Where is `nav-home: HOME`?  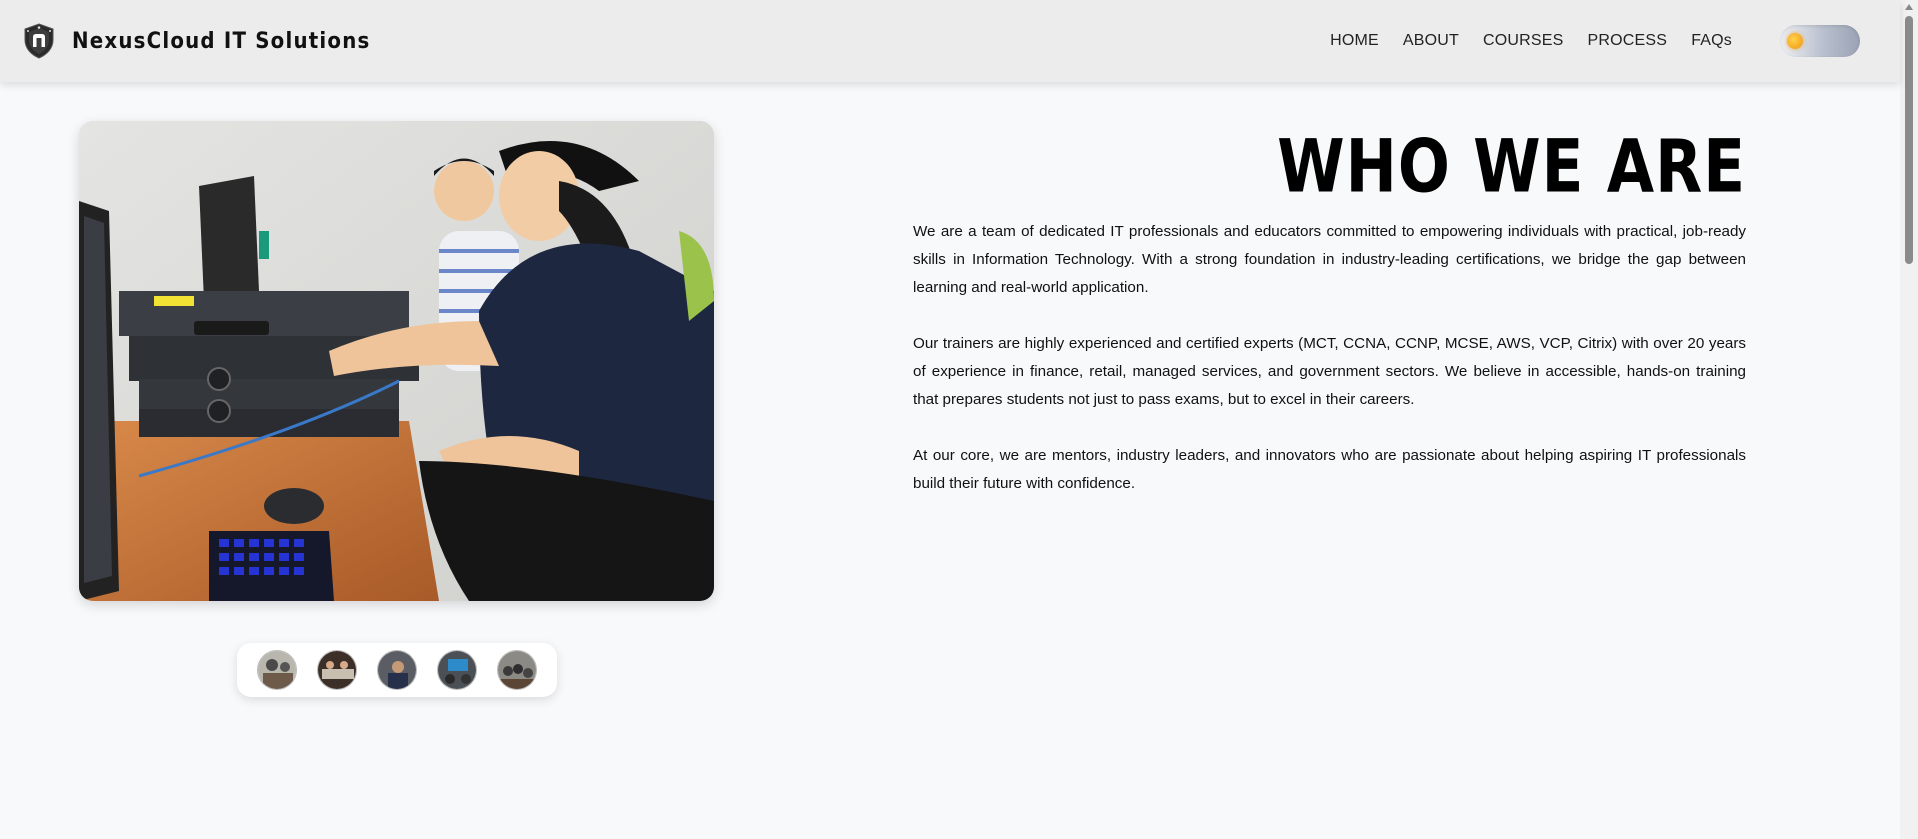
nav-home: HOME is located at coordinates (1354, 41).